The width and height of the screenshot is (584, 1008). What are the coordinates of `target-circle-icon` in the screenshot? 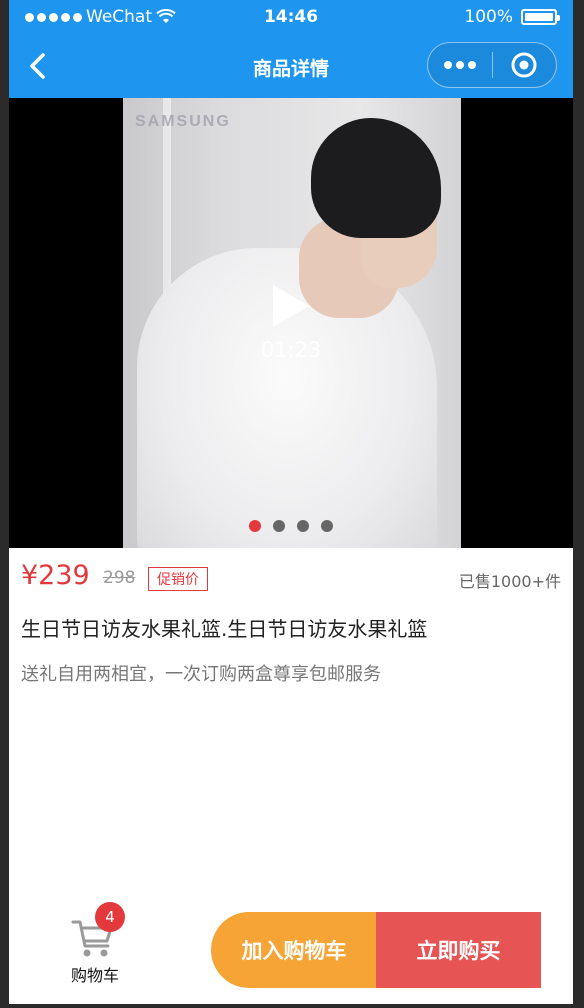 It's located at (524, 65).